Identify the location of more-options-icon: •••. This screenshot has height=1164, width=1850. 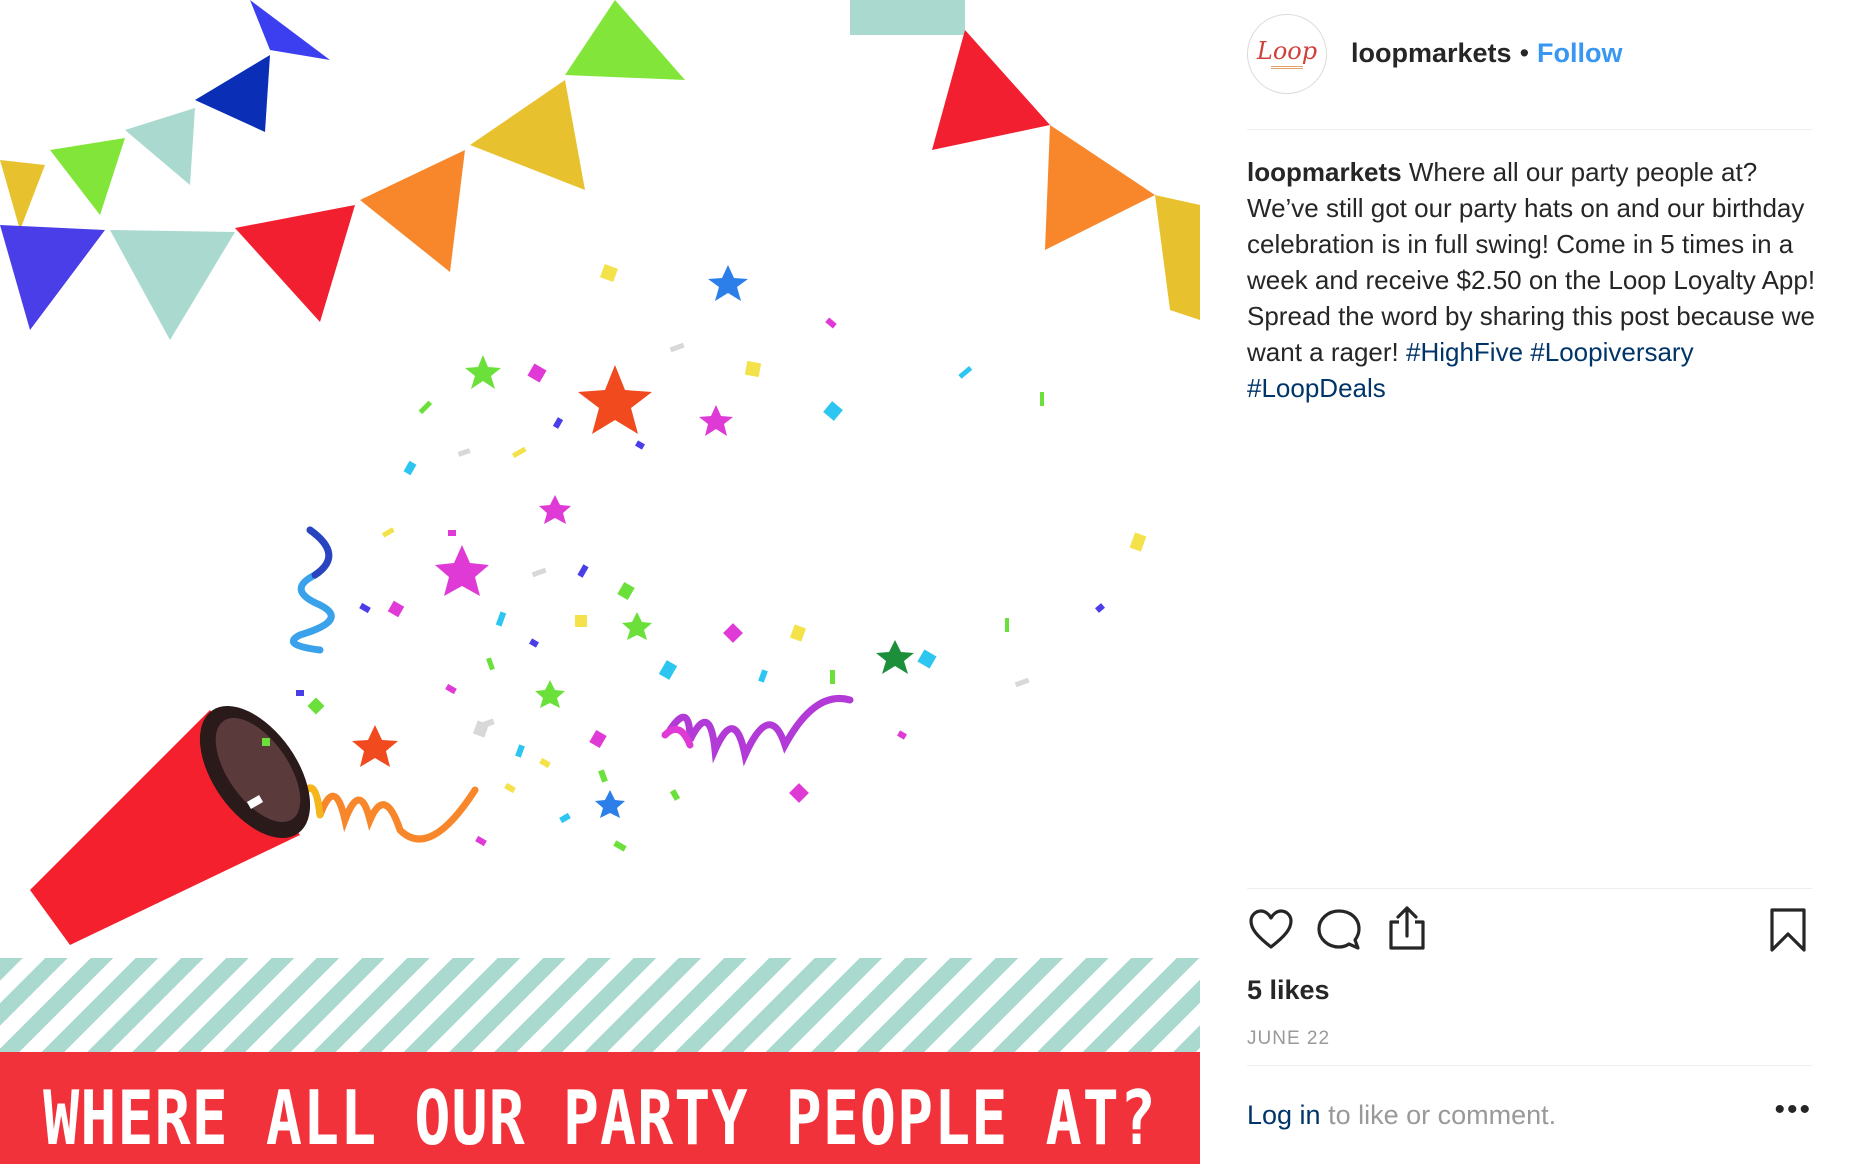
(1793, 1110).